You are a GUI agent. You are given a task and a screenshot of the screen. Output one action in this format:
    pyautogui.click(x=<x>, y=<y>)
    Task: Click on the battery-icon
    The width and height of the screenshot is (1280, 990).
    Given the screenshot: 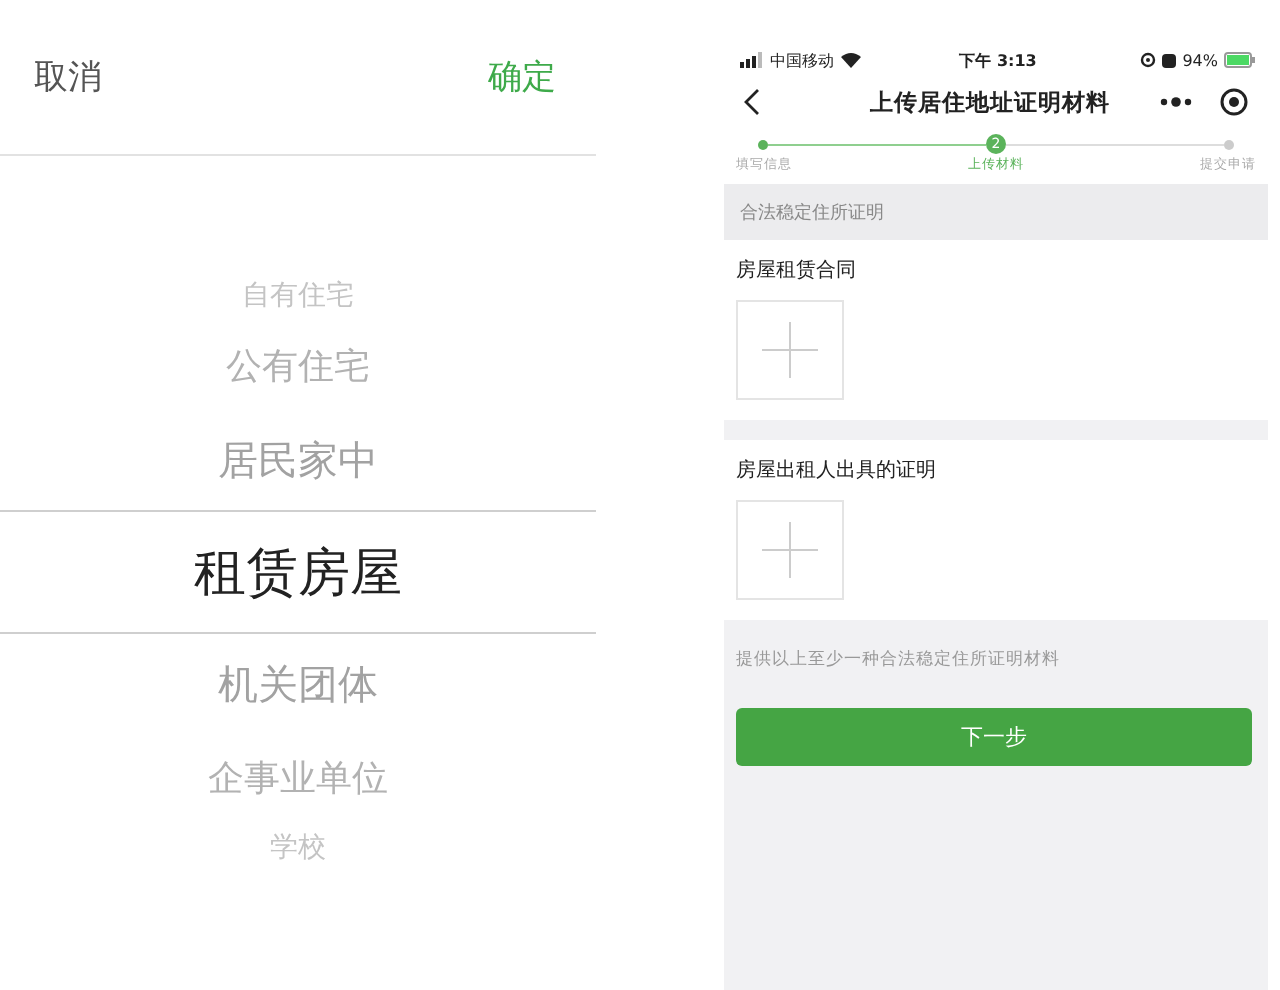 What is the action you would take?
    pyautogui.click(x=1240, y=60)
    